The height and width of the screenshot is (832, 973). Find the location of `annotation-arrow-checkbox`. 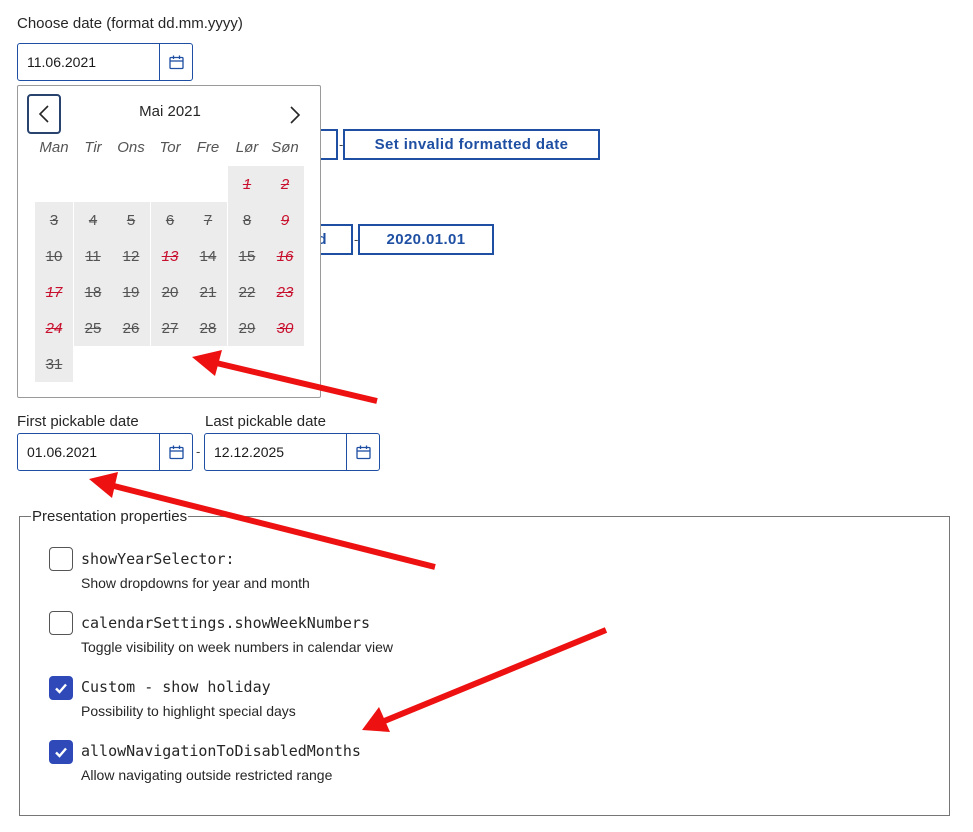

annotation-arrow-checkbox is located at coordinates (485, 679).